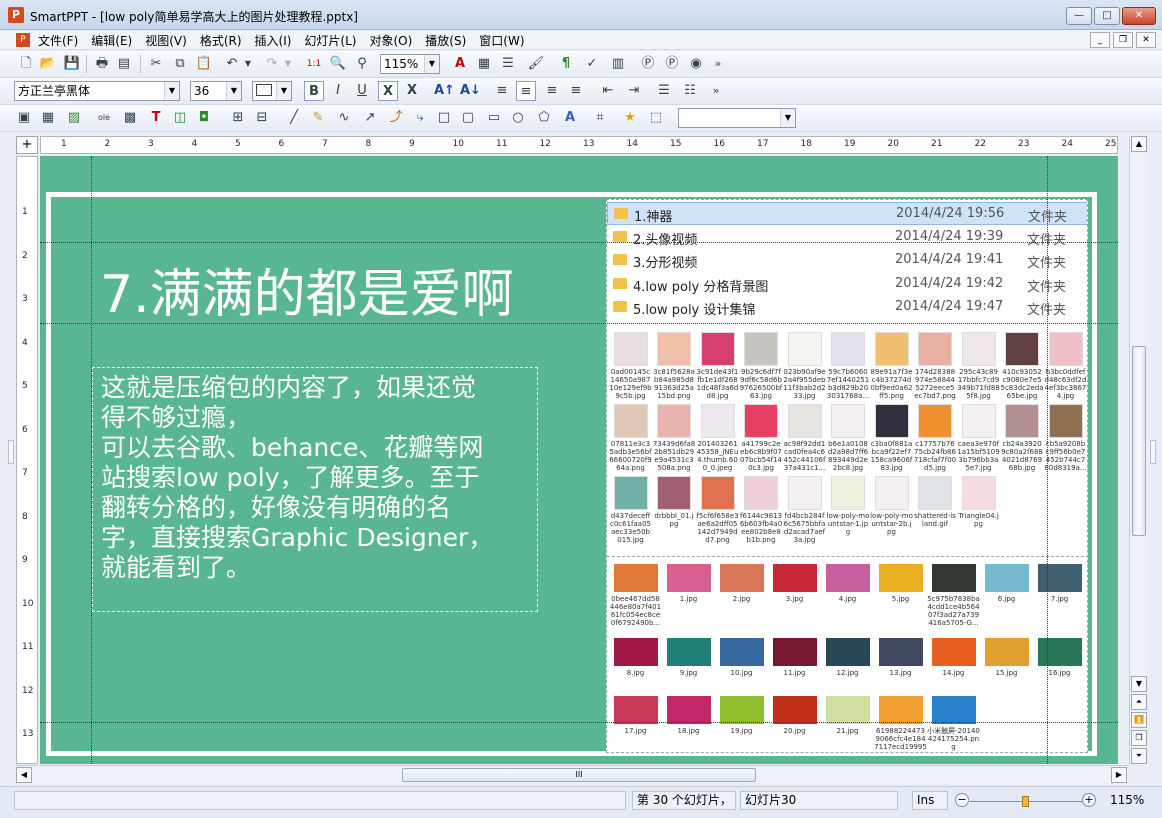 The height and width of the screenshot is (818, 1162). What do you see at coordinates (484, 64) in the screenshot?
I see `slide-design-icon: ▦` at bounding box center [484, 64].